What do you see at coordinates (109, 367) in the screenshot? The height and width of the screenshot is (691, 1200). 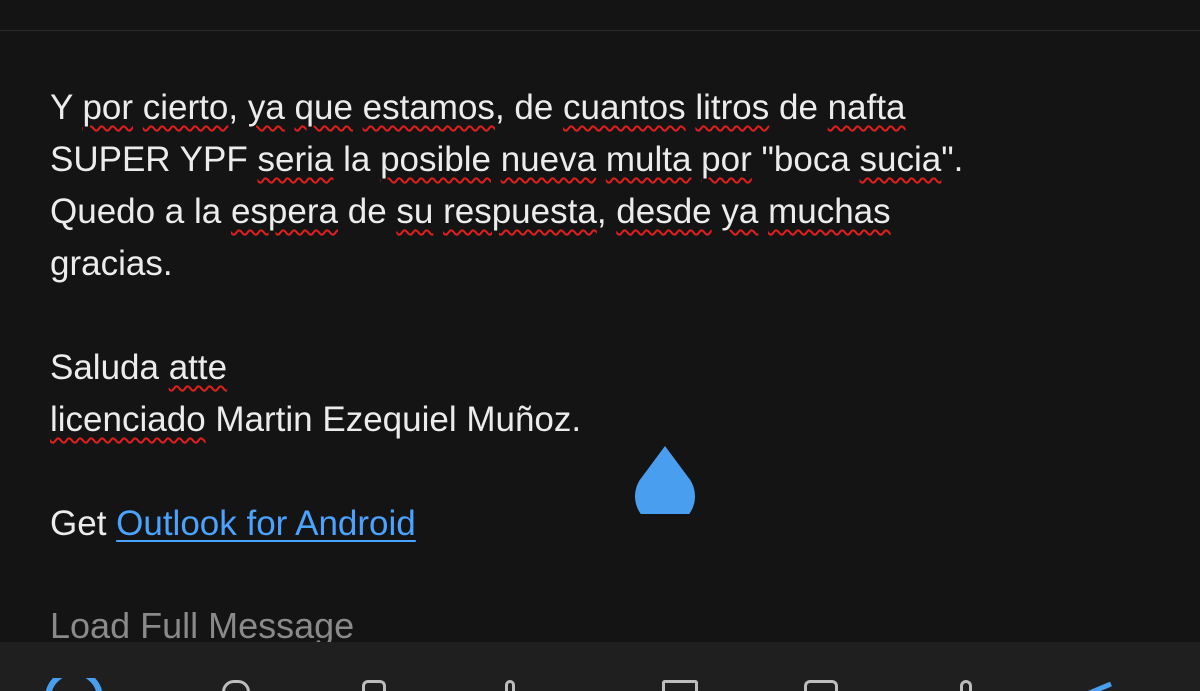 I see `text-segment: Saluda` at bounding box center [109, 367].